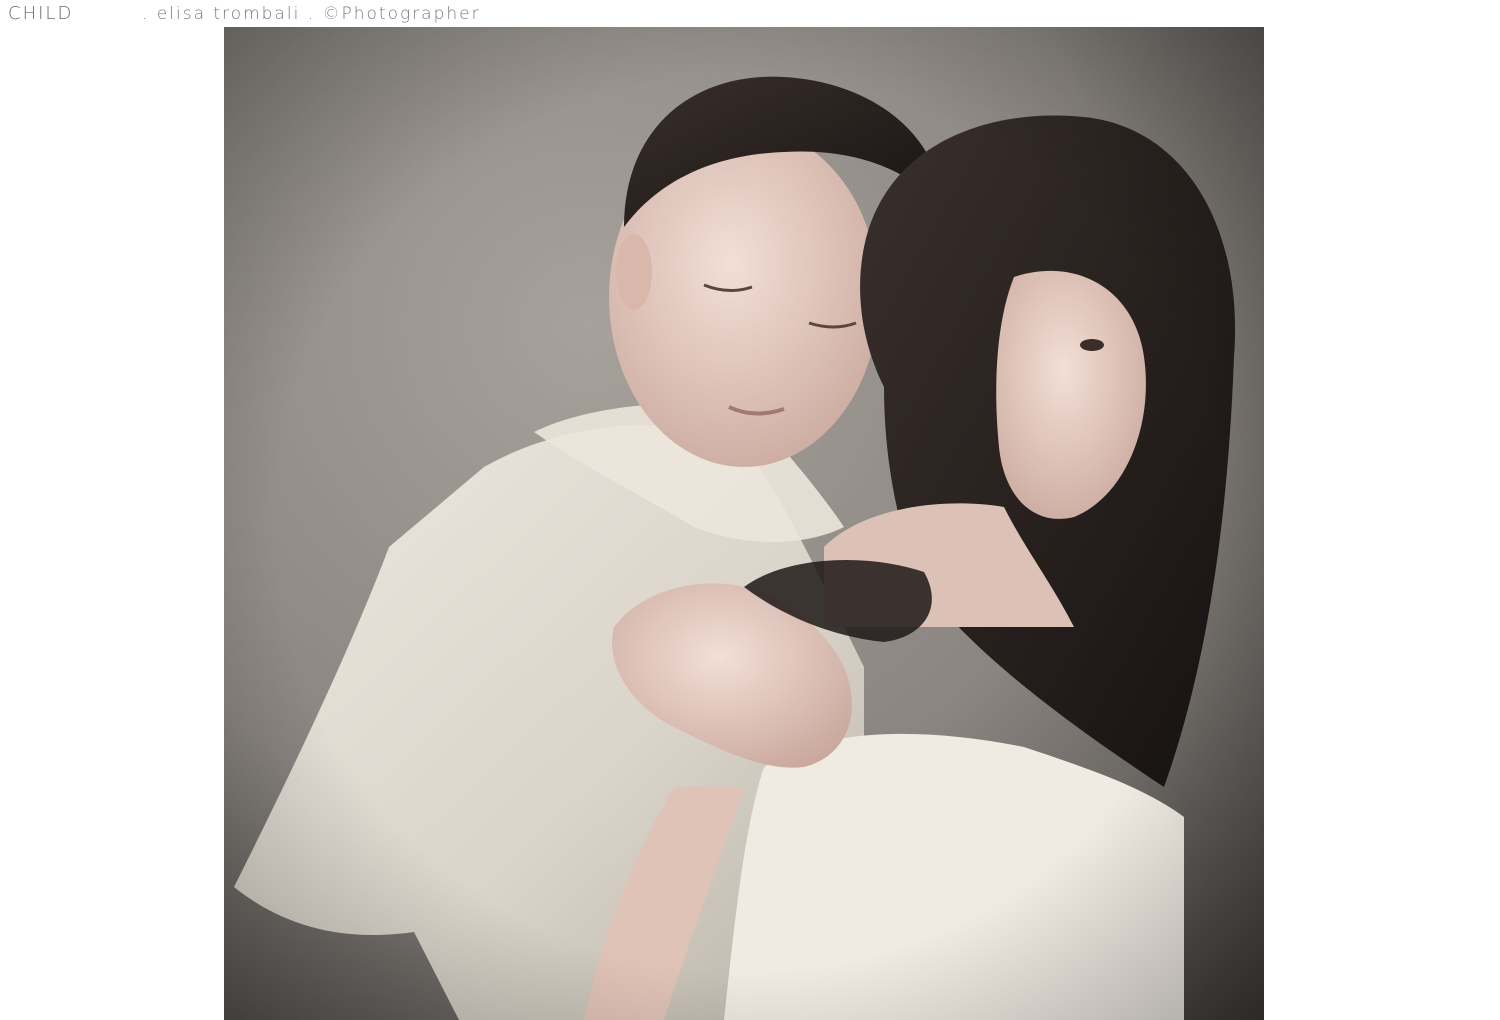  What do you see at coordinates (311, 14) in the screenshot?
I see `photographer-credit: . elisa trombali . ©Photographer` at bounding box center [311, 14].